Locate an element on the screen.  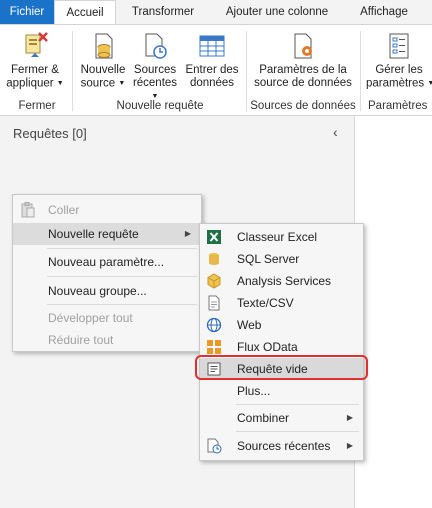
odata-icon is located at coordinates (214, 347).